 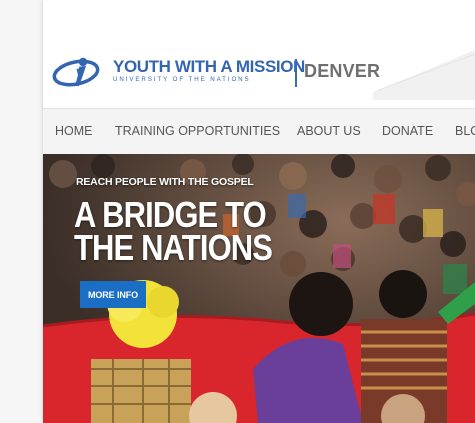 What do you see at coordinates (465, 131) in the screenshot?
I see `nav-item-blog: BLO` at bounding box center [465, 131].